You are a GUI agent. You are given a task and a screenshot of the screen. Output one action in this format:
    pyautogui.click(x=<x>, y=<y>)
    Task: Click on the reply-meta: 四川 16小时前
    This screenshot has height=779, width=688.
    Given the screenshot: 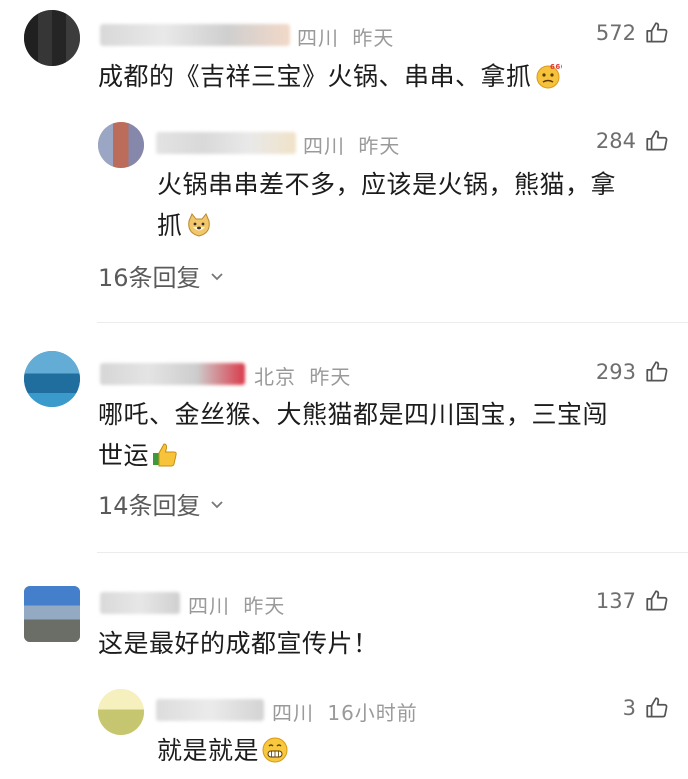 What is the action you would take?
    pyautogui.click(x=345, y=711)
    